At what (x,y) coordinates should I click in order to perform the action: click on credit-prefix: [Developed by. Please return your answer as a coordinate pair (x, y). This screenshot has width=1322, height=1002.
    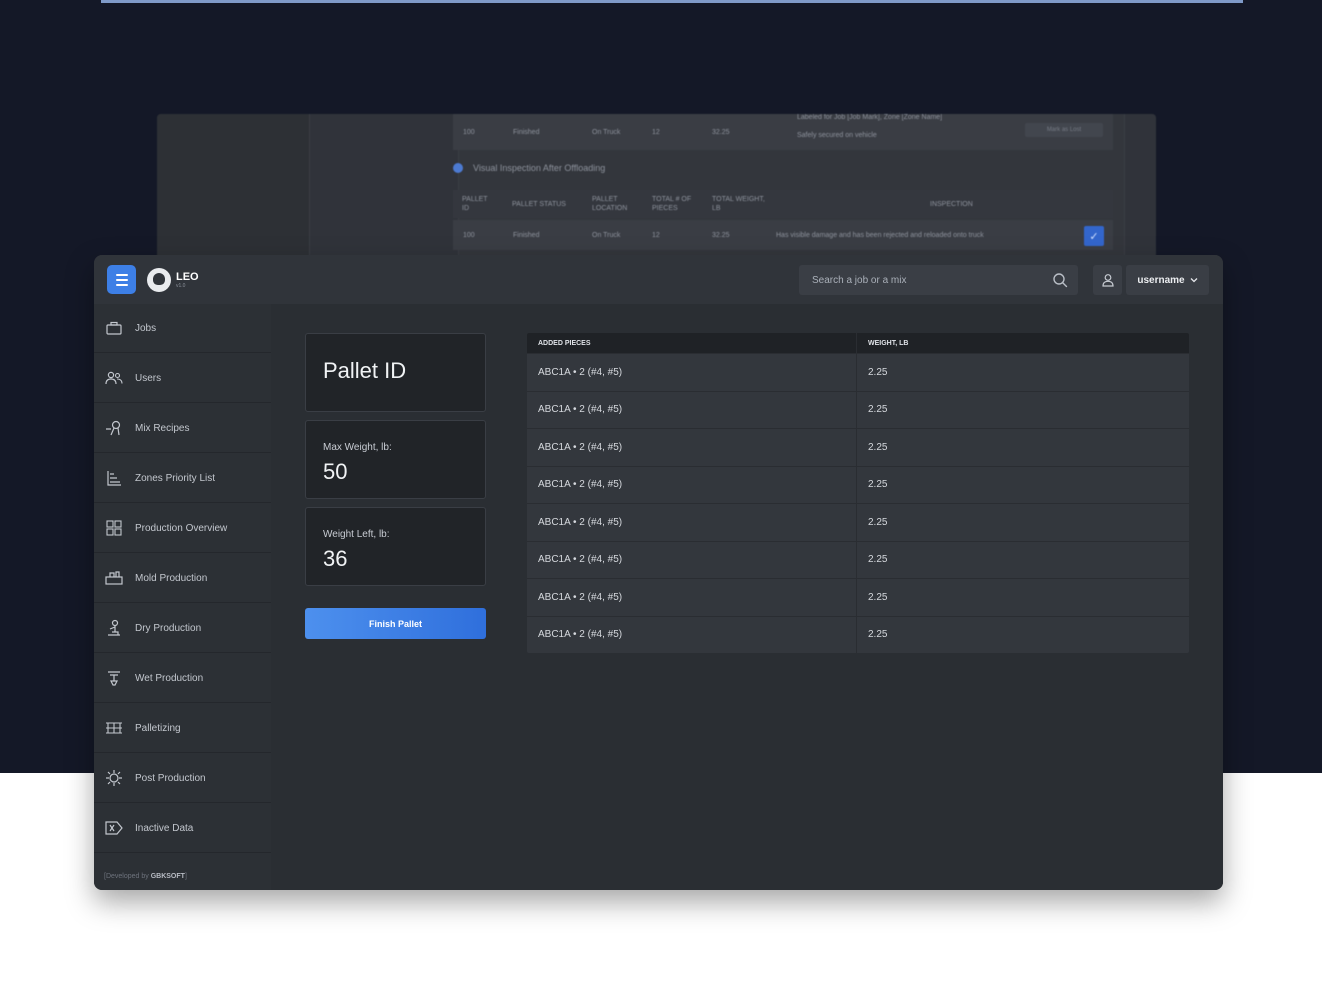
    Looking at the image, I should click on (127, 876).